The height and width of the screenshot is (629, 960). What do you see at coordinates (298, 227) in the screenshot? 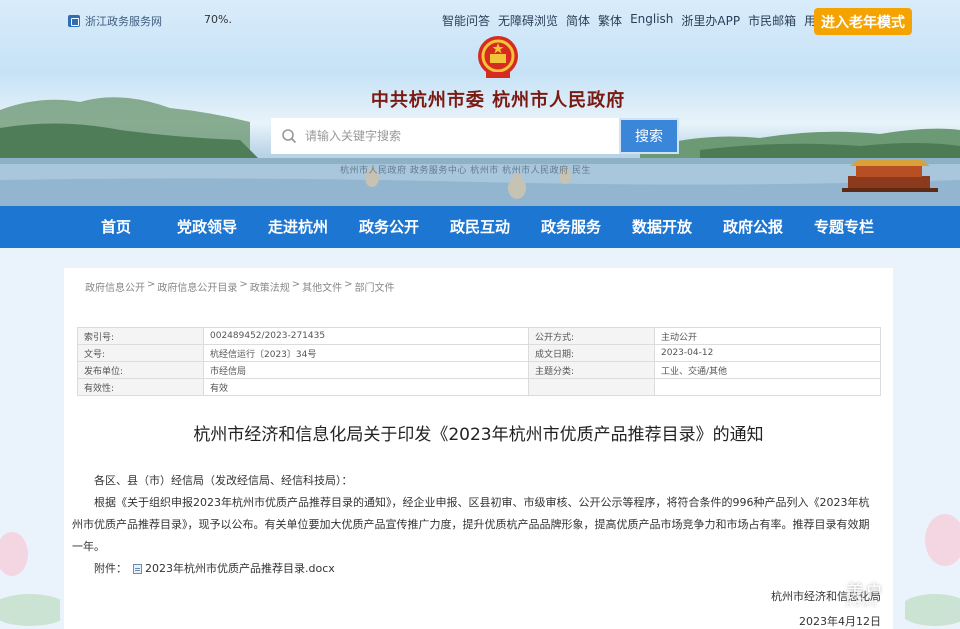
I see `nav-about-hangzhou: 走进杭州` at bounding box center [298, 227].